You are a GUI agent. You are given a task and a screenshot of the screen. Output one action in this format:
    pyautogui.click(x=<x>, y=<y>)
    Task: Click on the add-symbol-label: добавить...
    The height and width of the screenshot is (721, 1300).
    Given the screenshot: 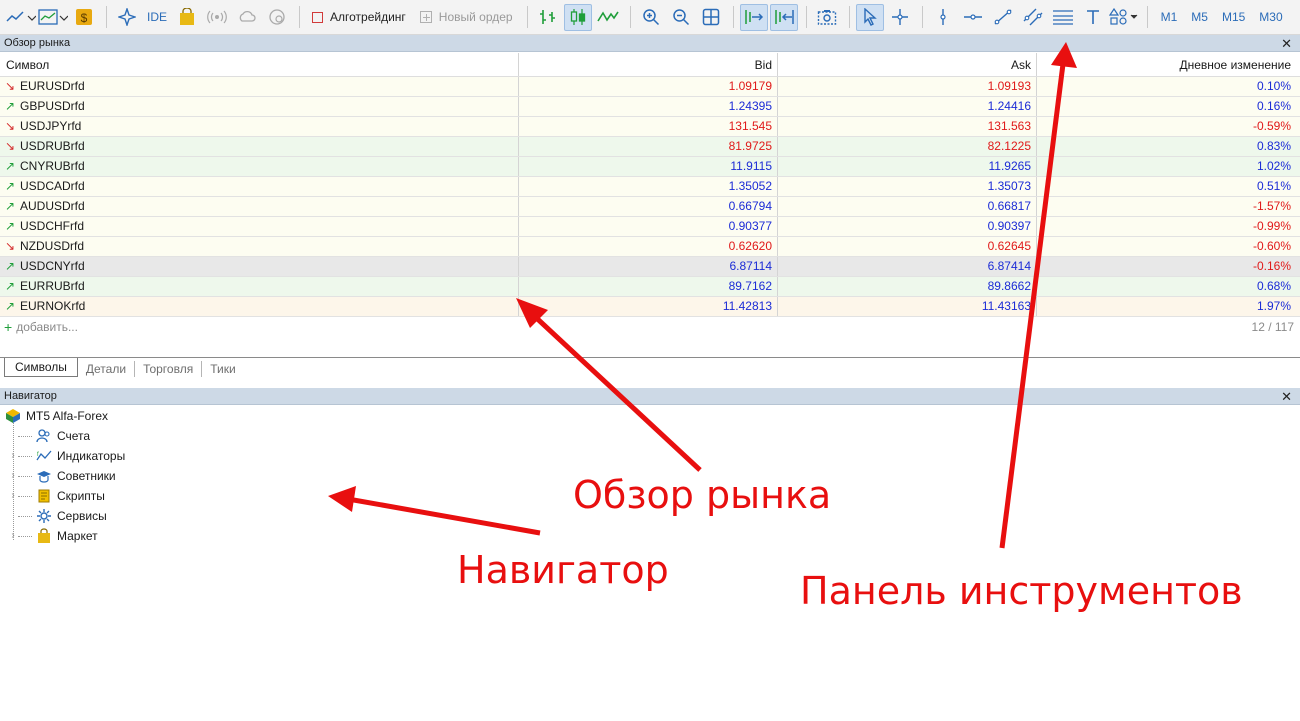 What is the action you would take?
    pyautogui.click(x=47, y=327)
    